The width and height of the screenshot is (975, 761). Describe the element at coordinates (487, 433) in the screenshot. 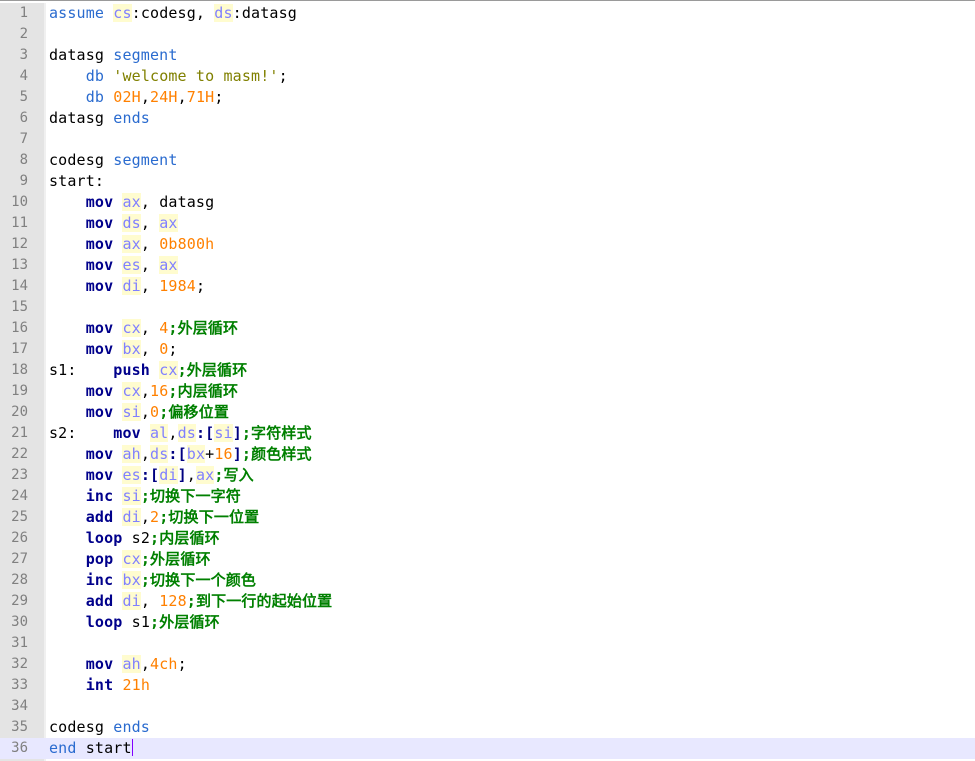

I see `code-line: 21 s2: mov al,ds:[si];字符样式` at that location.